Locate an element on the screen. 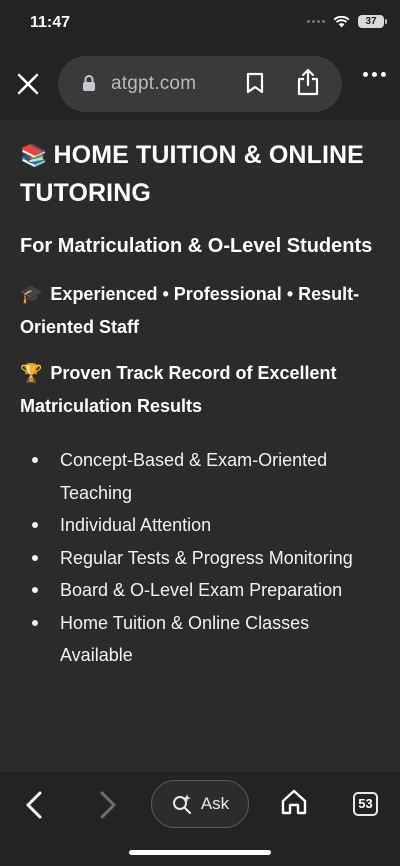 The height and width of the screenshot is (866, 400). list-item: Regular Tests & Progress Monitoring is located at coordinates (200, 558).